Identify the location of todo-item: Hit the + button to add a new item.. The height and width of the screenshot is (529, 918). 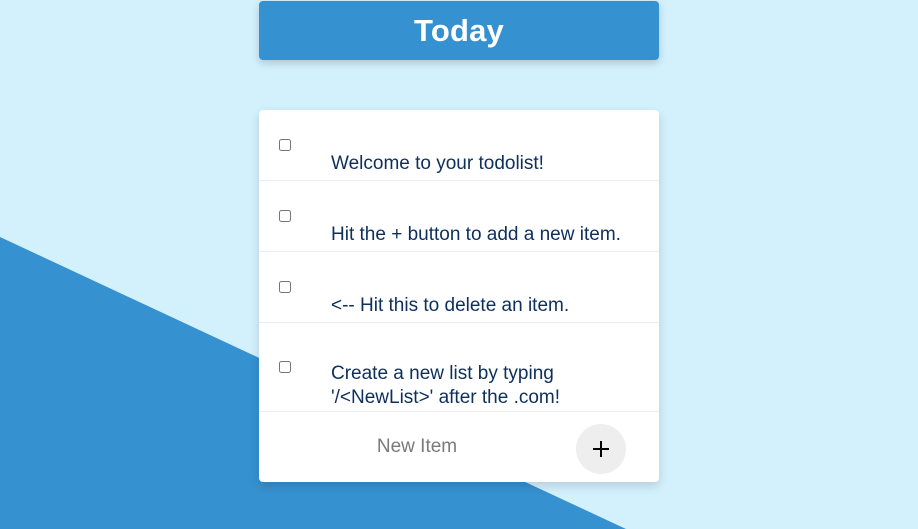
(459, 216).